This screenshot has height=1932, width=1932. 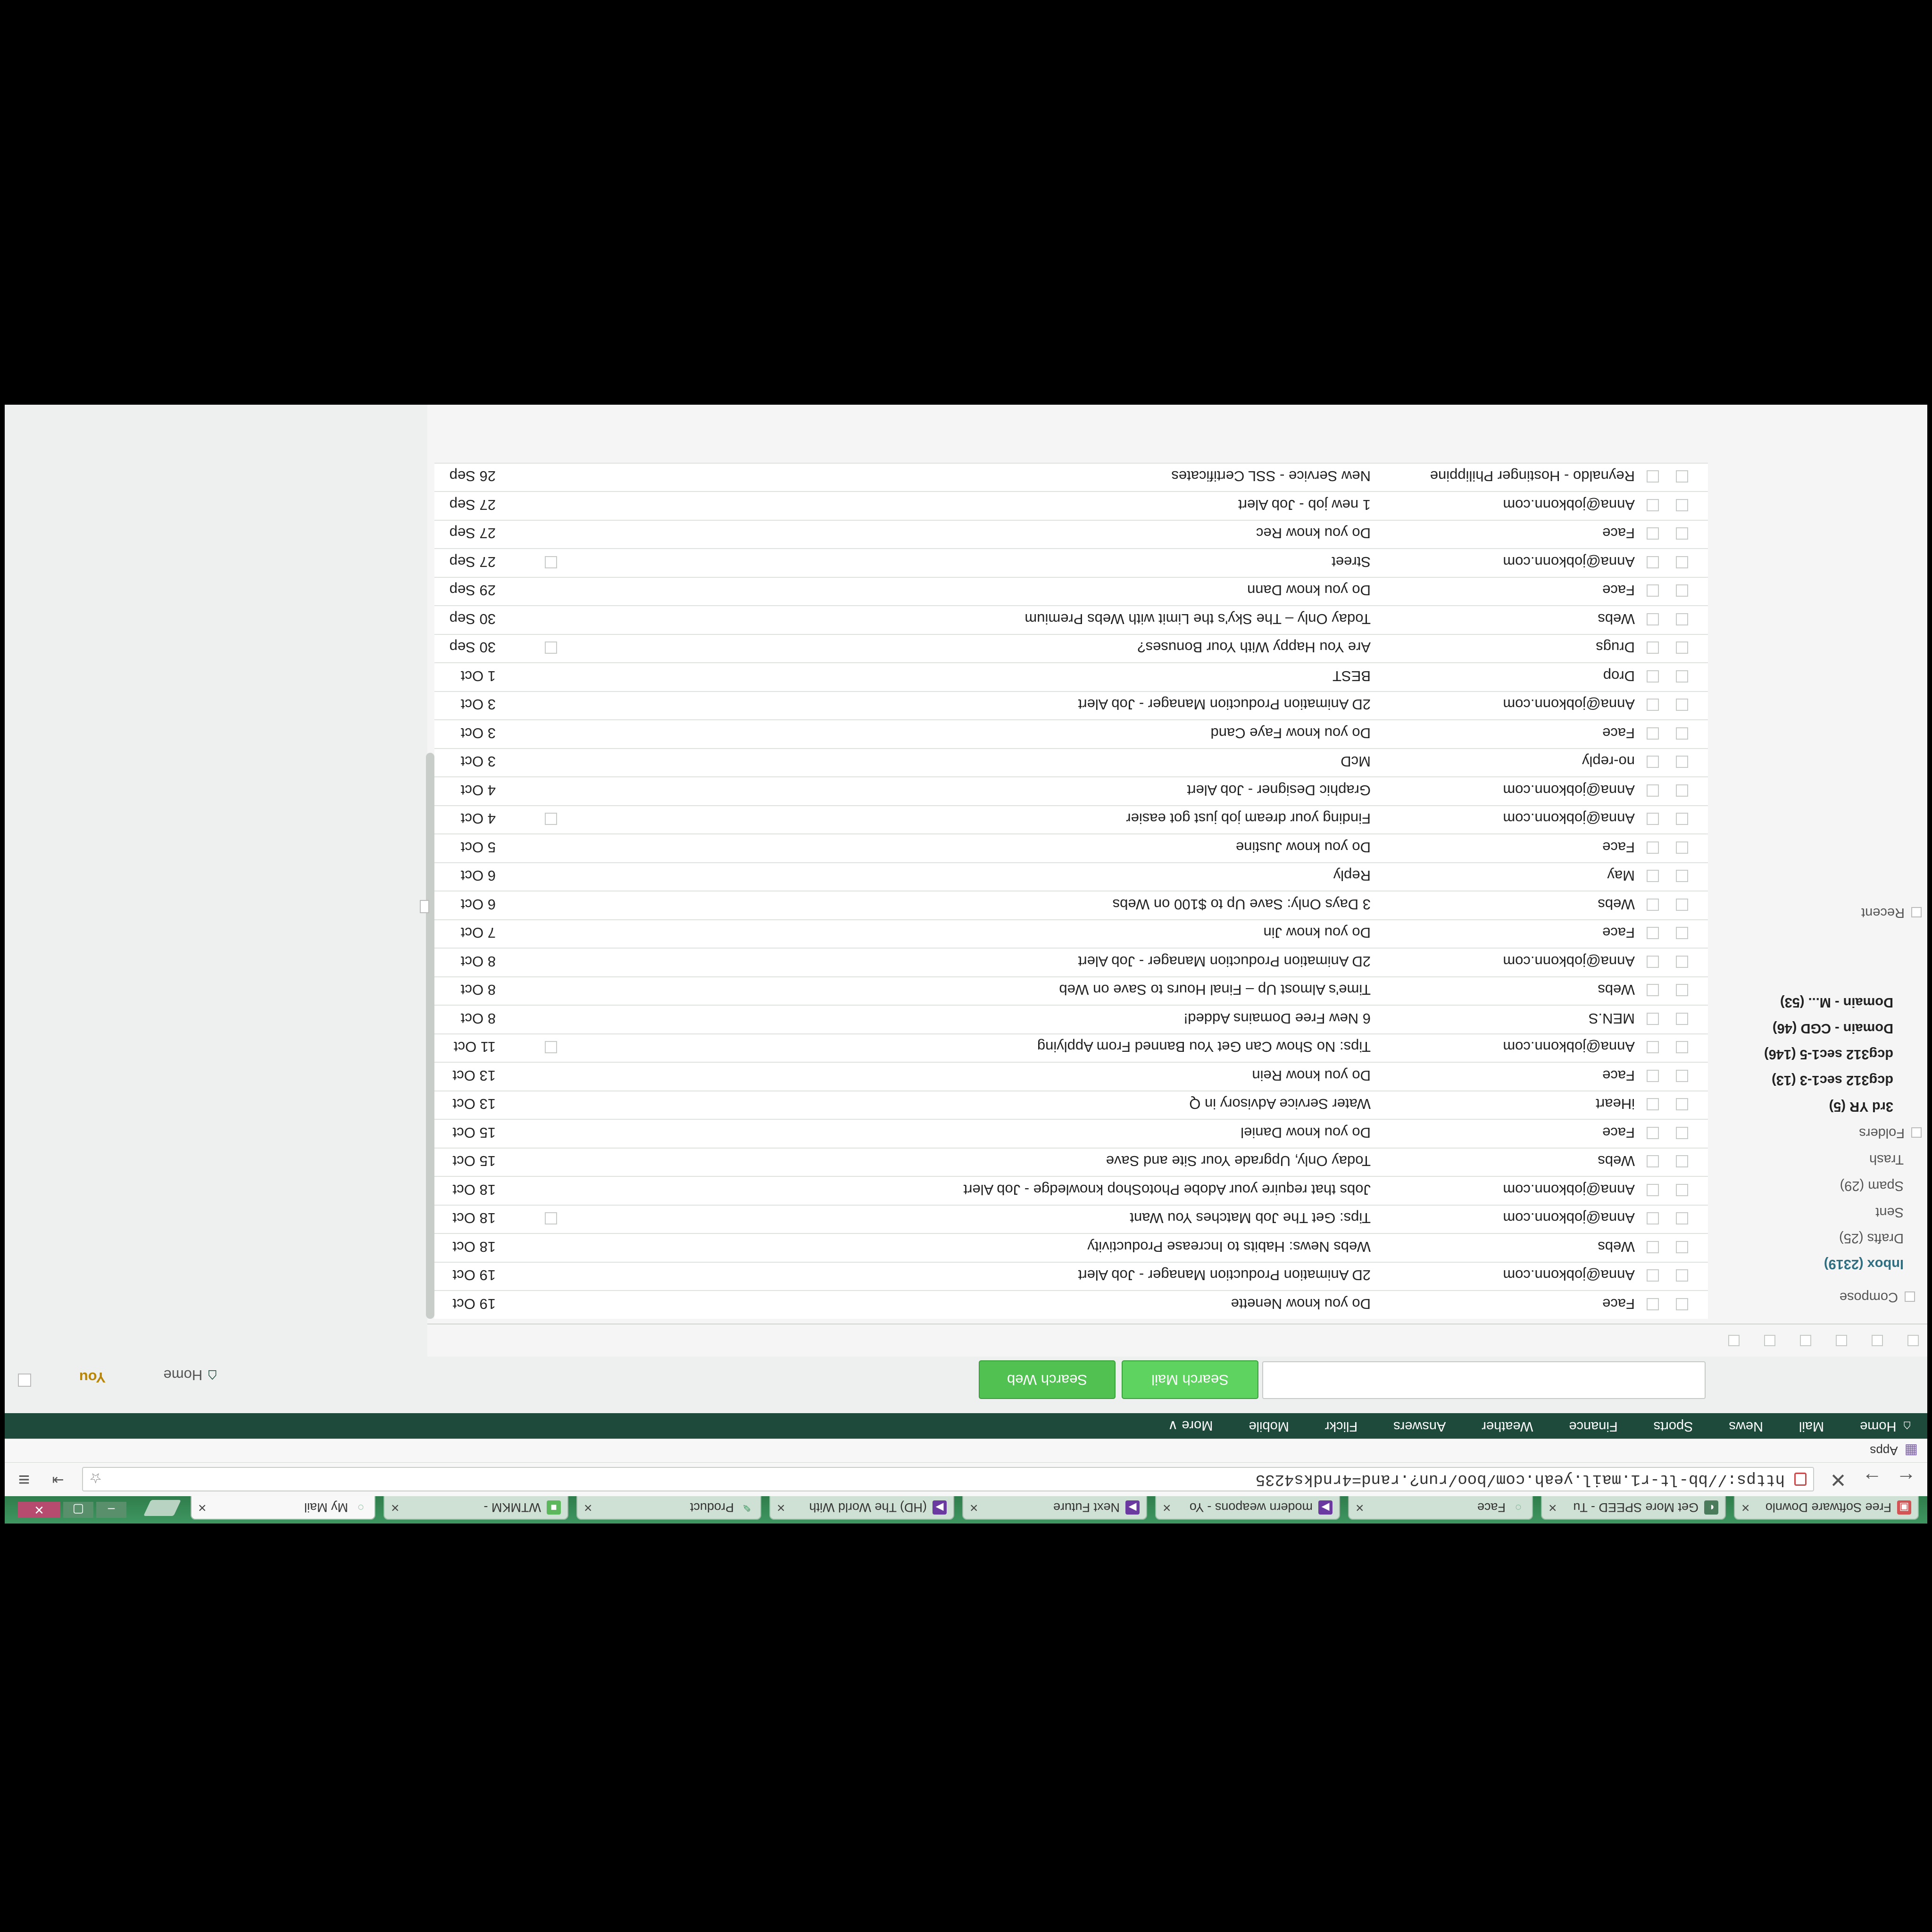 I want to click on search-mail-button: Search Mail, so click(x=1190, y=1380).